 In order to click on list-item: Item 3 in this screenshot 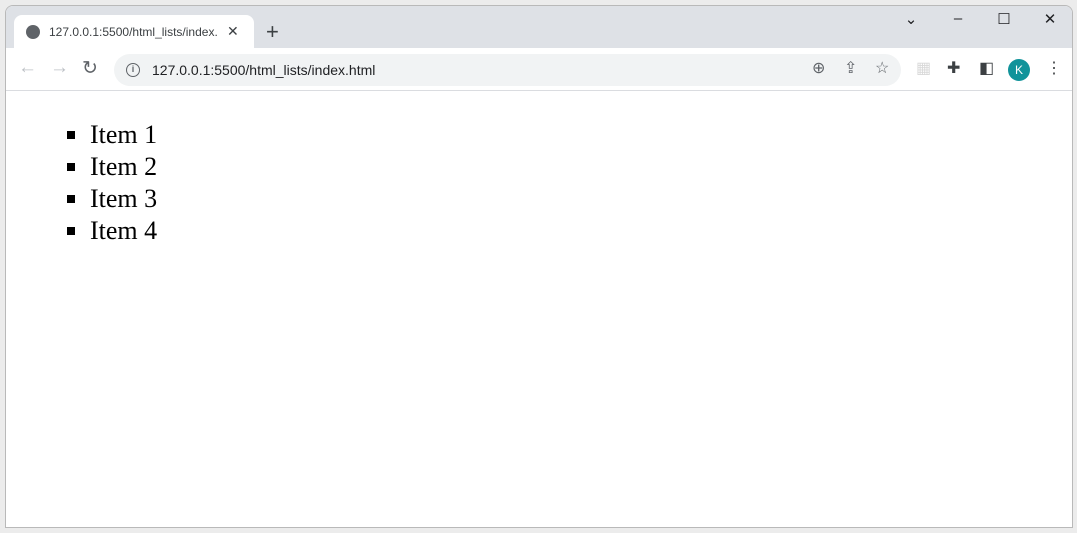, I will do `click(112, 199)`.